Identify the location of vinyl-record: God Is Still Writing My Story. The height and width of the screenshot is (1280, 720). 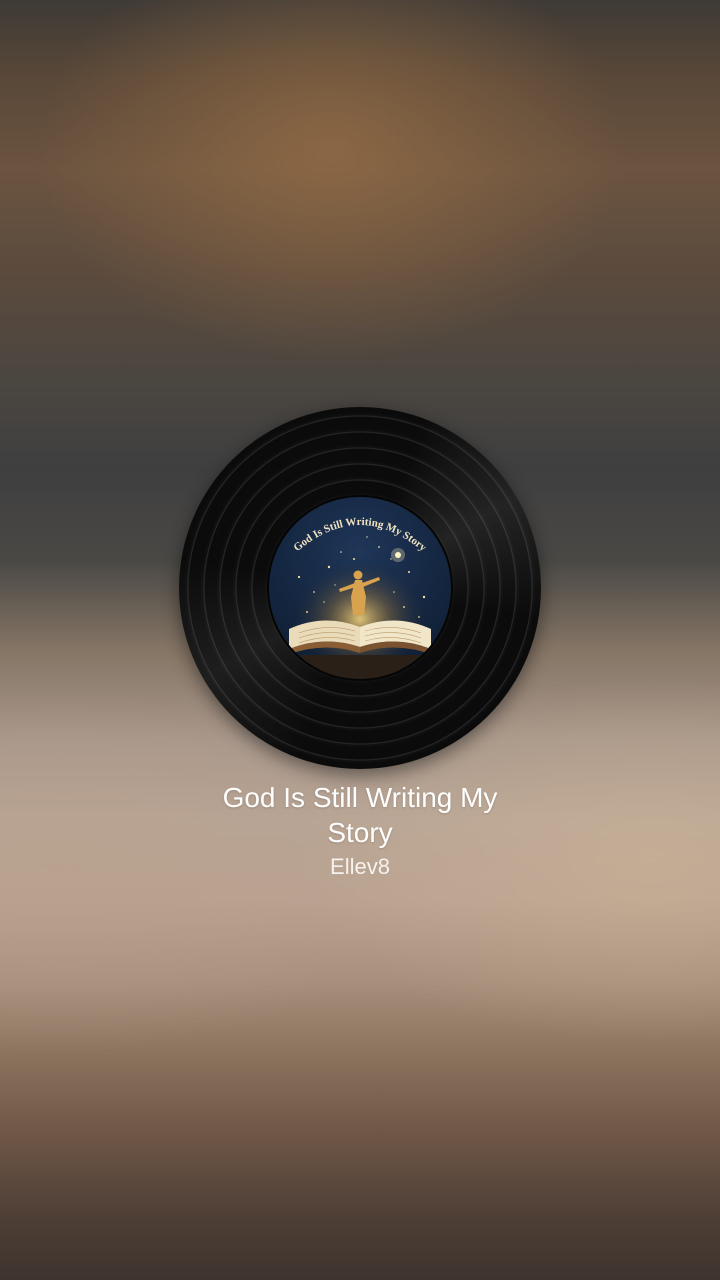
(360, 588).